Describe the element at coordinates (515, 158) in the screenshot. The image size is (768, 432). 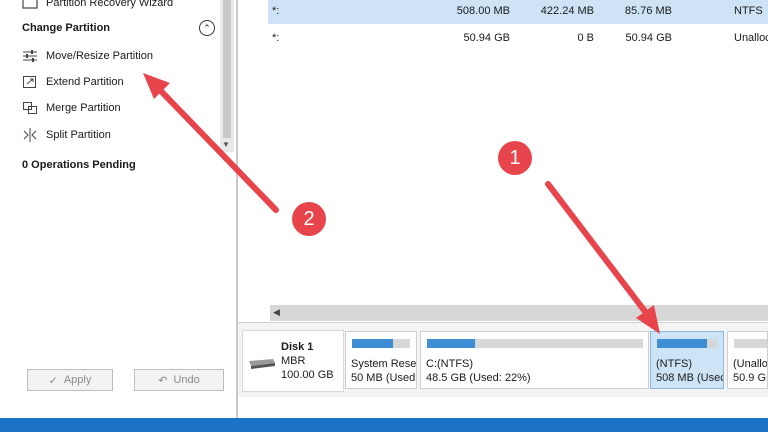
I see `step-badge-1: 1` at that location.